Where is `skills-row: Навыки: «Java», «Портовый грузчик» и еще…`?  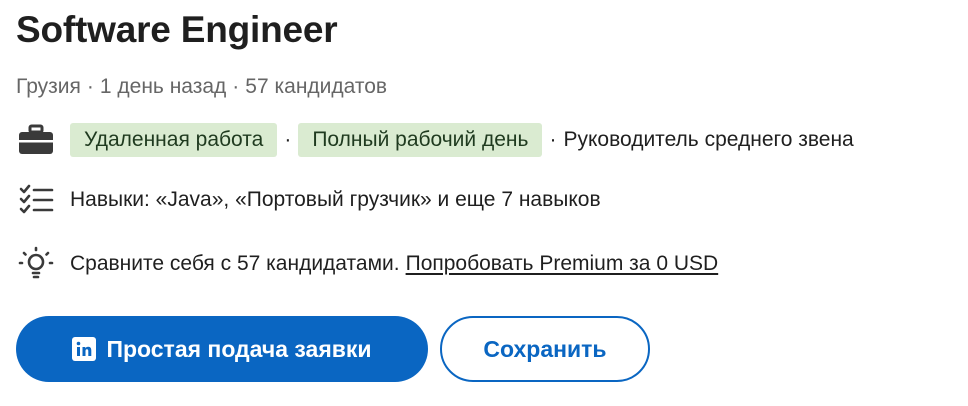 skills-row: Навыки: «Java», «Портовый грузчик» и еще… is located at coordinates (488, 200).